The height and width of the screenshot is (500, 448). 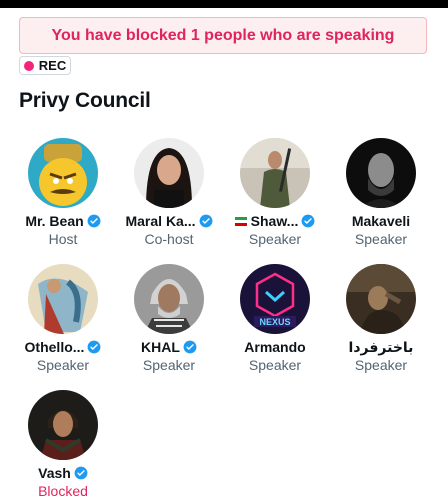 What do you see at coordinates (52, 65) in the screenshot?
I see `recording-label: REC` at bounding box center [52, 65].